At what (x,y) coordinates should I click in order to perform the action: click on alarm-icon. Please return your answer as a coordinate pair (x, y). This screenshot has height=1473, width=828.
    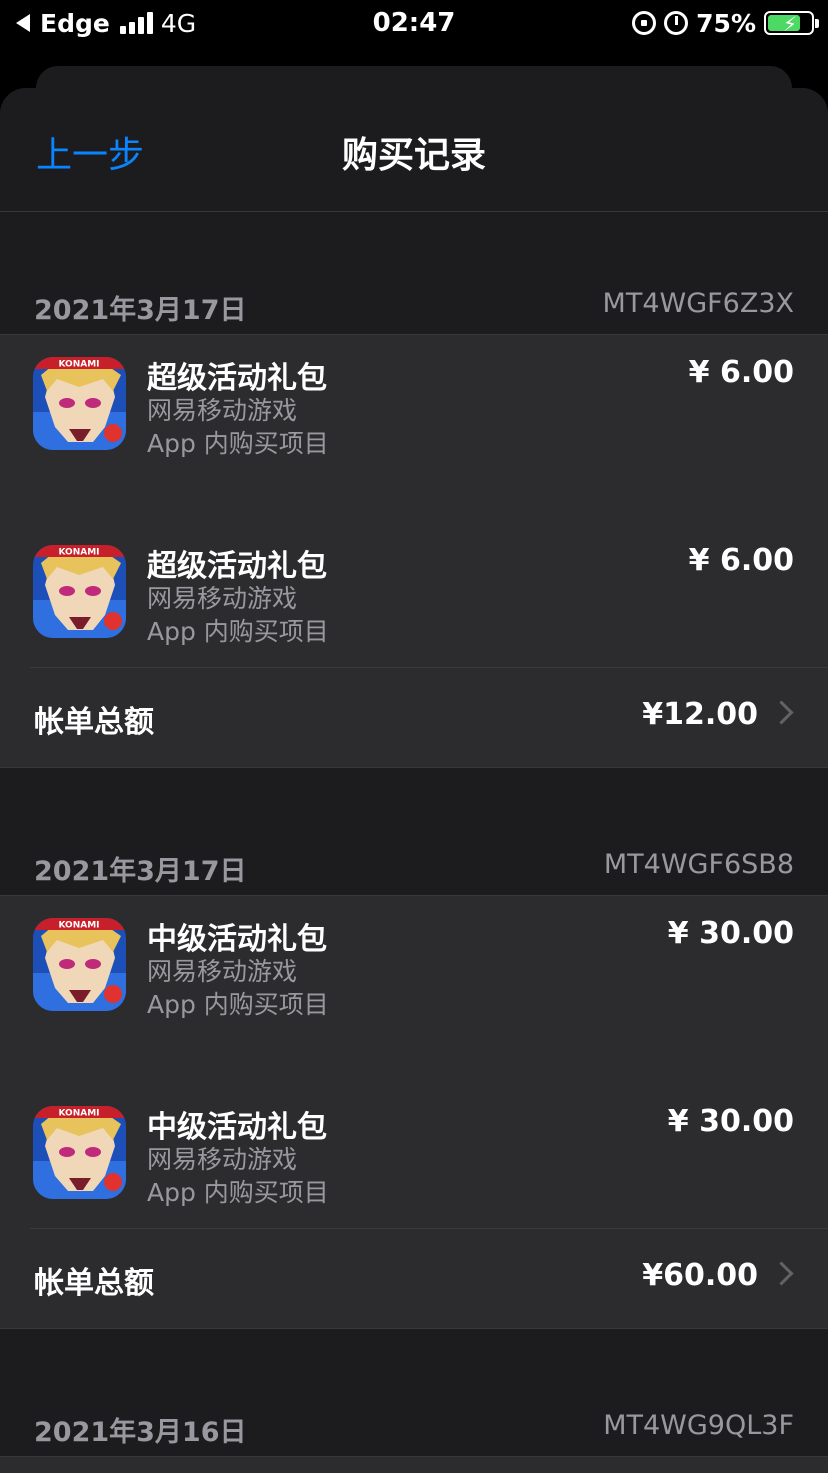
    Looking at the image, I should click on (676, 23).